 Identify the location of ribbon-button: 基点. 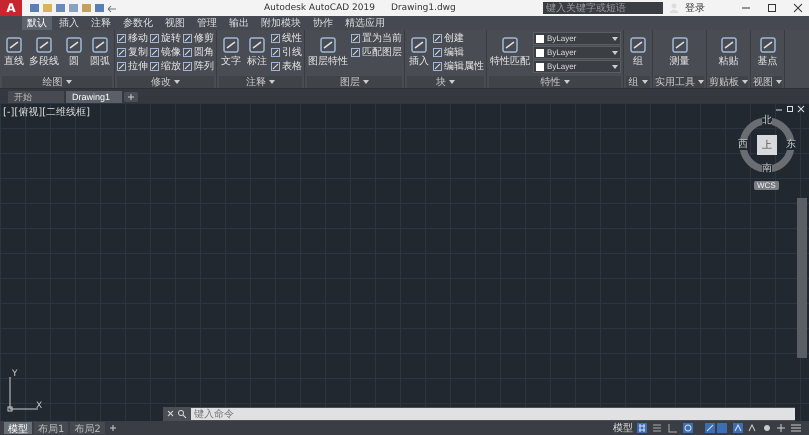
(767, 52).